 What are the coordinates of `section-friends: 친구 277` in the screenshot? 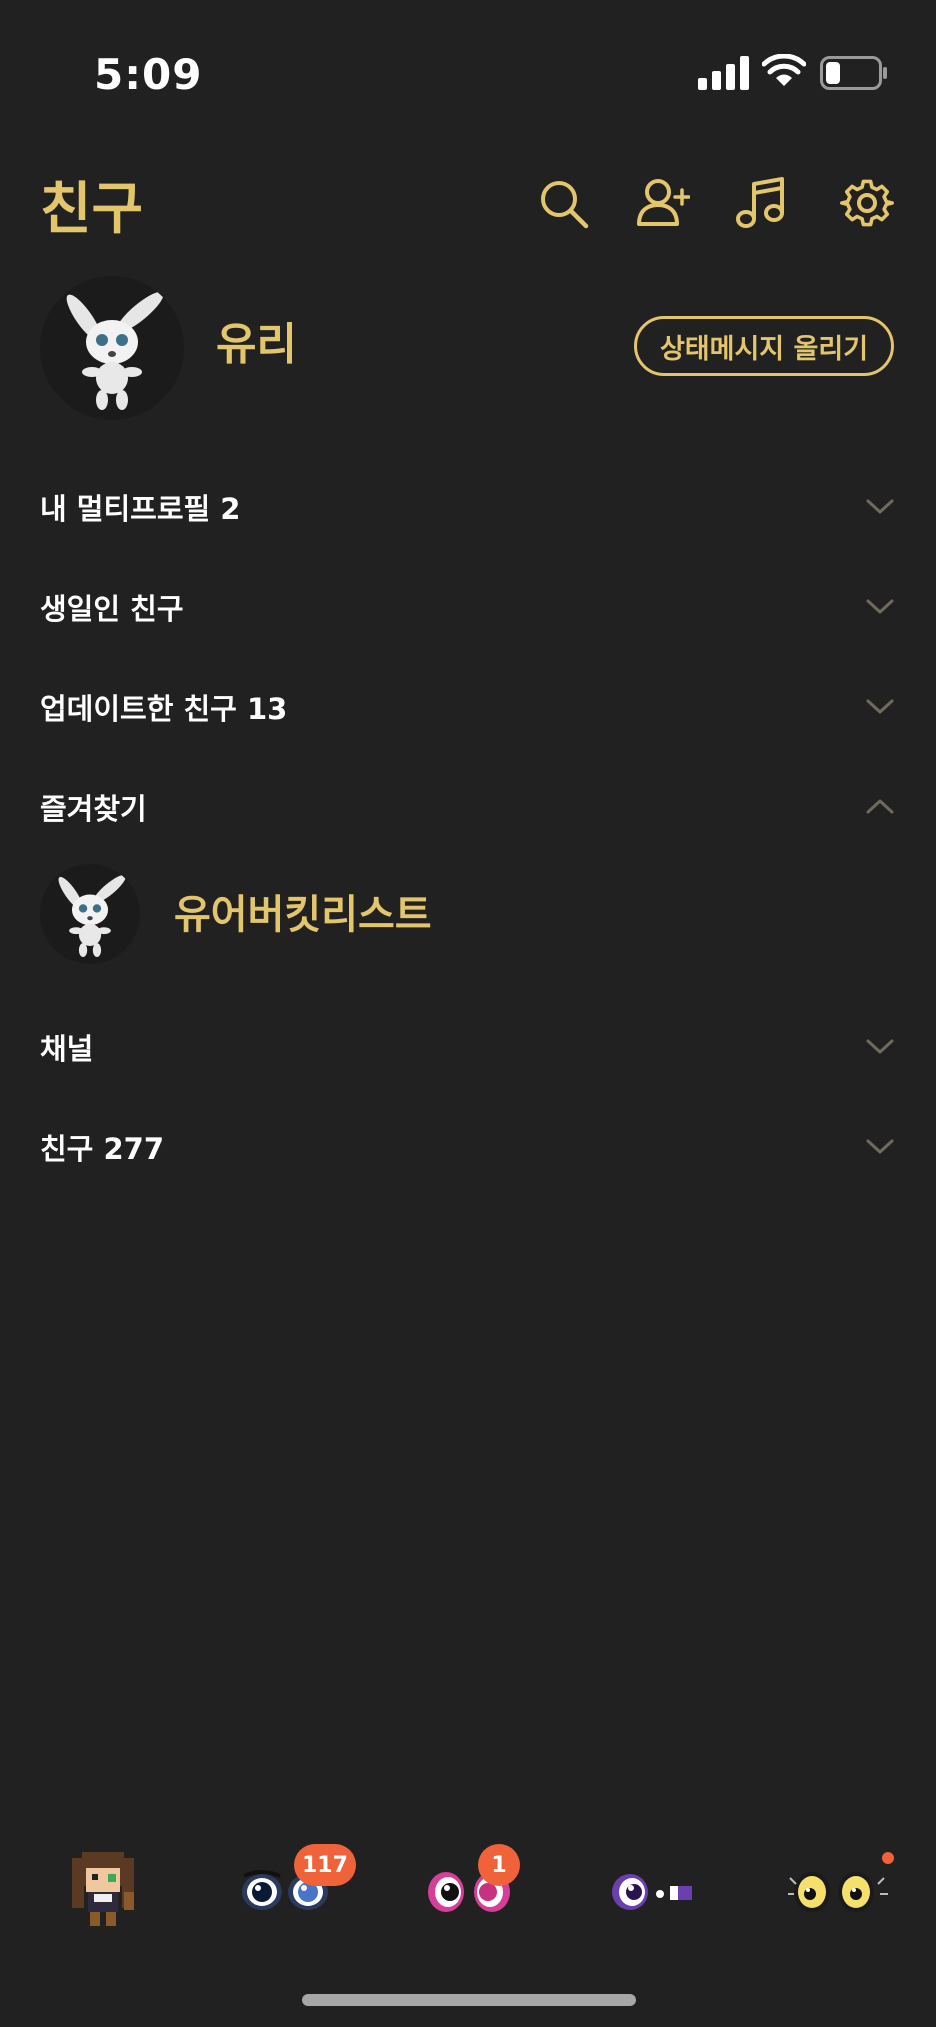 It's located at (468, 1146).